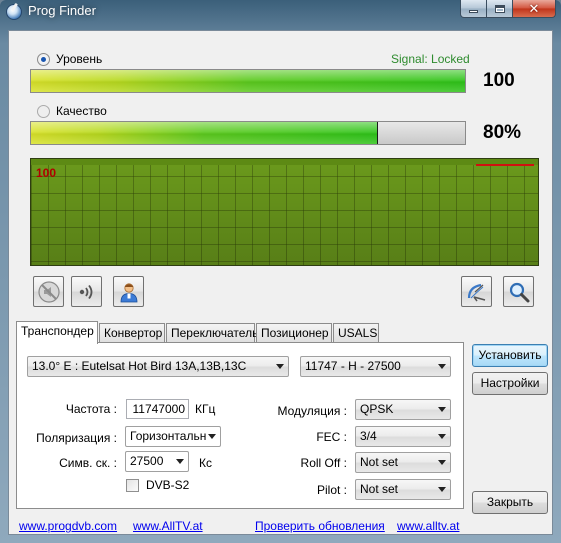 Image resolution: width=561 pixels, height=543 pixels. I want to click on quality-bar, so click(248, 133).